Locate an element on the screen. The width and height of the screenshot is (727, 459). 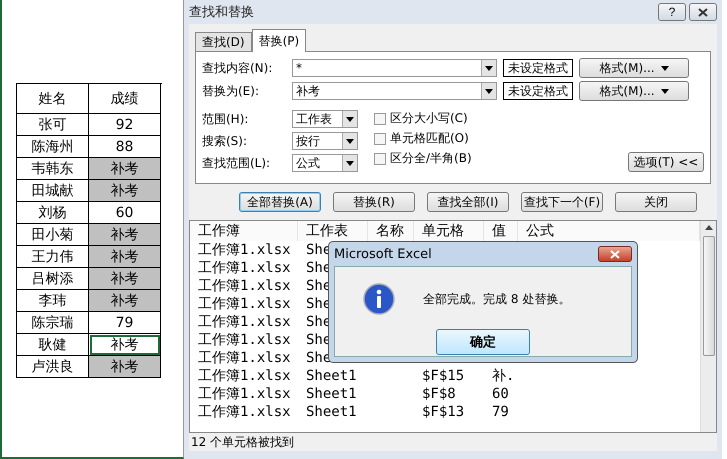
dialog-button: 查找下一个(F) is located at coordinates (562, 202).